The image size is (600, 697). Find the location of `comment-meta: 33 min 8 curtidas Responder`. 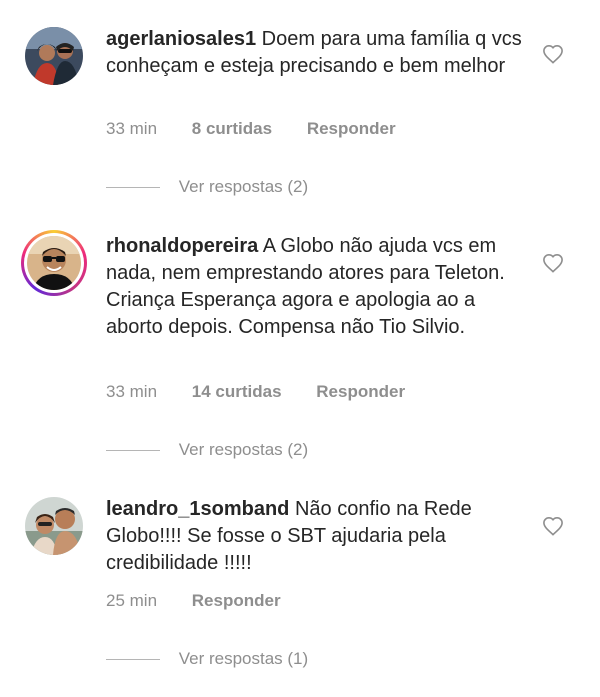

comment-meta: 33 min 8 curtidas Responder is located at coordinates (266, 129).